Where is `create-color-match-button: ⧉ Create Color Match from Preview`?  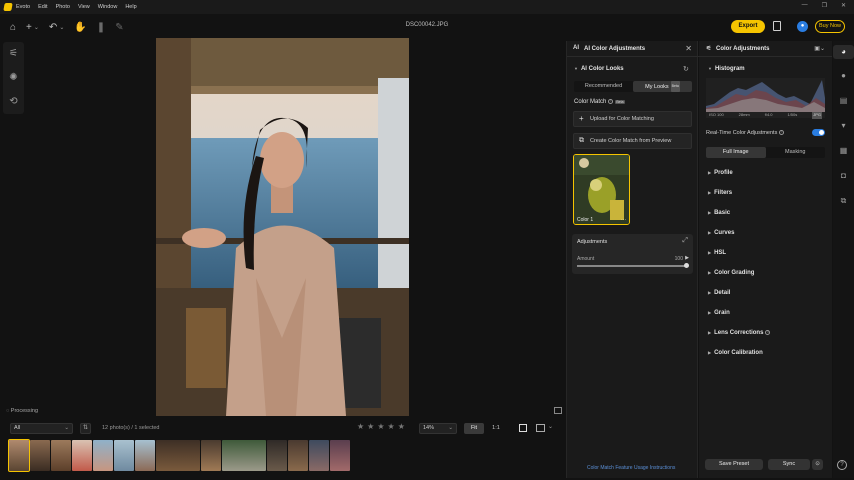
create-color-match-button: ⧉ Create Color Match from Preview is located at coordinates (632, 141).